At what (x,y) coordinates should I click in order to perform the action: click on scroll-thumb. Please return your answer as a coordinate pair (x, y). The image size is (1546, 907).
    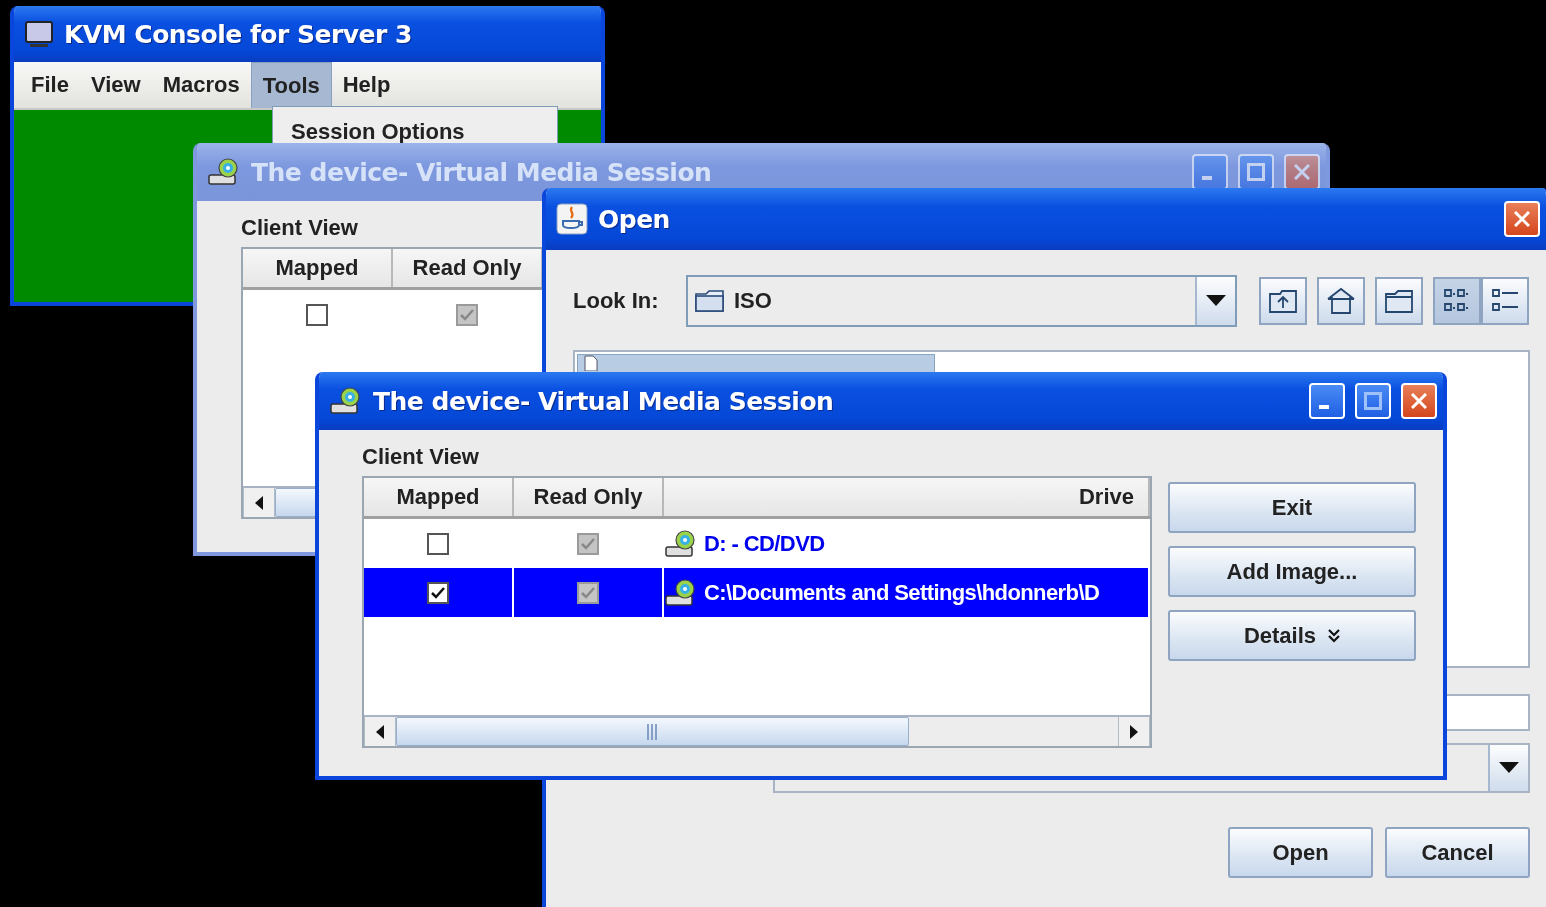
    Looking at the image, I should click on (652, 731).